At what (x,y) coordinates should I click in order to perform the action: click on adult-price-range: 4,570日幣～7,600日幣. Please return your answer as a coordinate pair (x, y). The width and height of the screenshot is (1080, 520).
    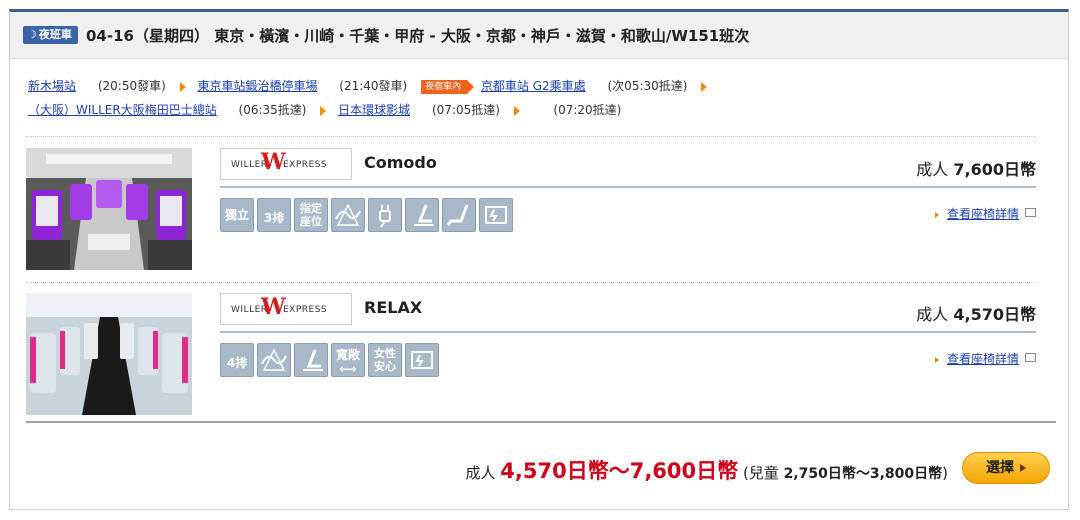
    Looking at the image, I should click on (619, 471).